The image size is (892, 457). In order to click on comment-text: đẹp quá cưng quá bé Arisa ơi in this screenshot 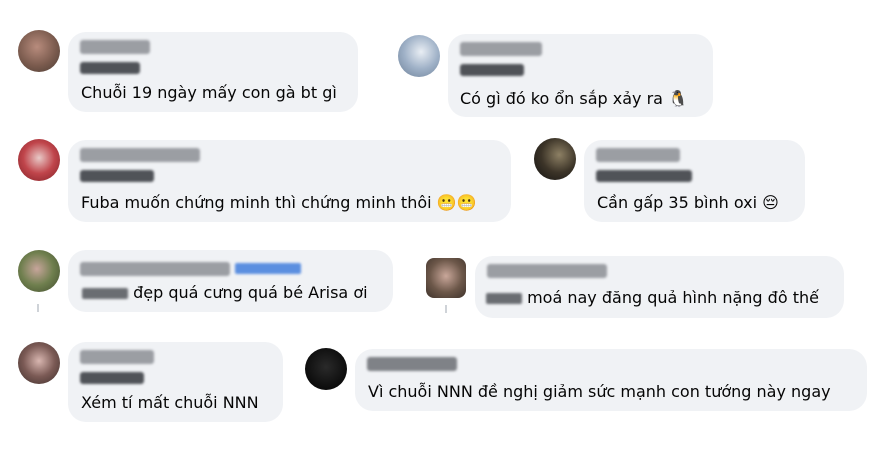, I will do `click(225, 293)`.